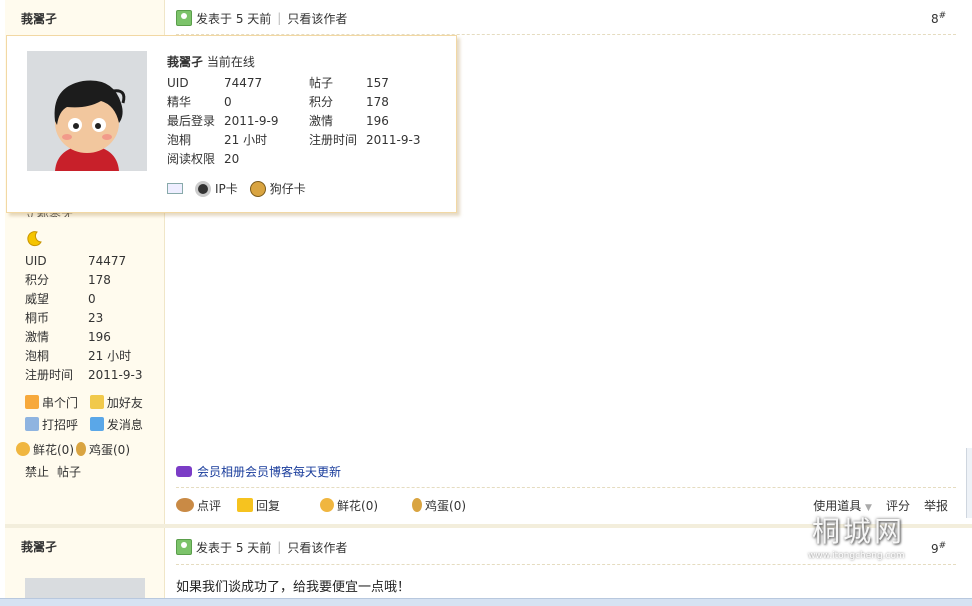 This screenshot has width=972, height=606. Describe the element at coordinates (45, 449) in the screenshot. I see `flower-button: 鲜花(0)` at that location.